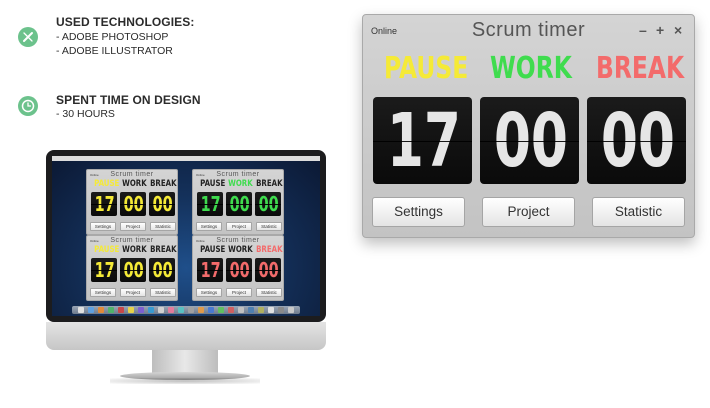 The height and width of the screenshot is (408, 710). What do you see at coordinates (125, 22) in the screenshot?
I see `technologies-heading: USED TECHNOLOGIES:` at bounding box center [125, 22].